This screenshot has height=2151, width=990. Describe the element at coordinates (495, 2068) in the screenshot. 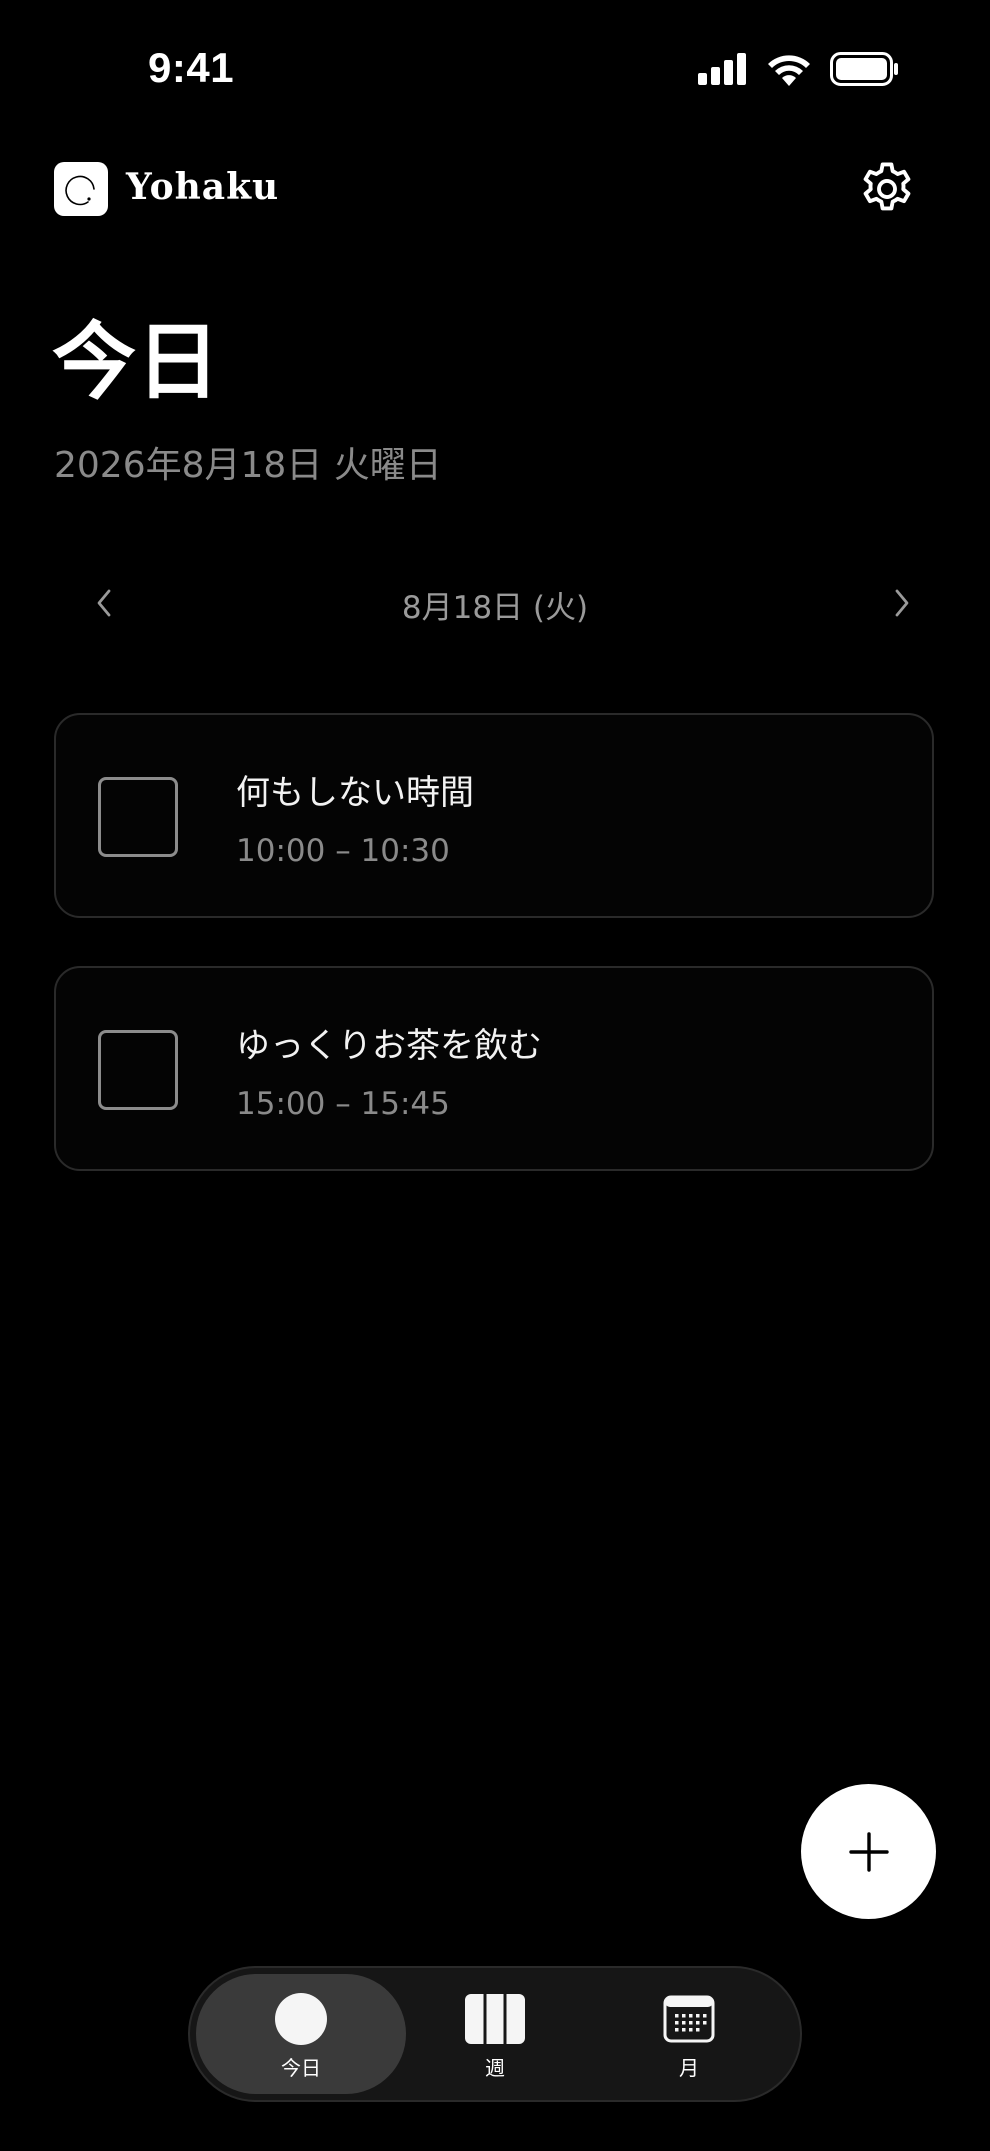

I see `tab-label: 週` at that location.